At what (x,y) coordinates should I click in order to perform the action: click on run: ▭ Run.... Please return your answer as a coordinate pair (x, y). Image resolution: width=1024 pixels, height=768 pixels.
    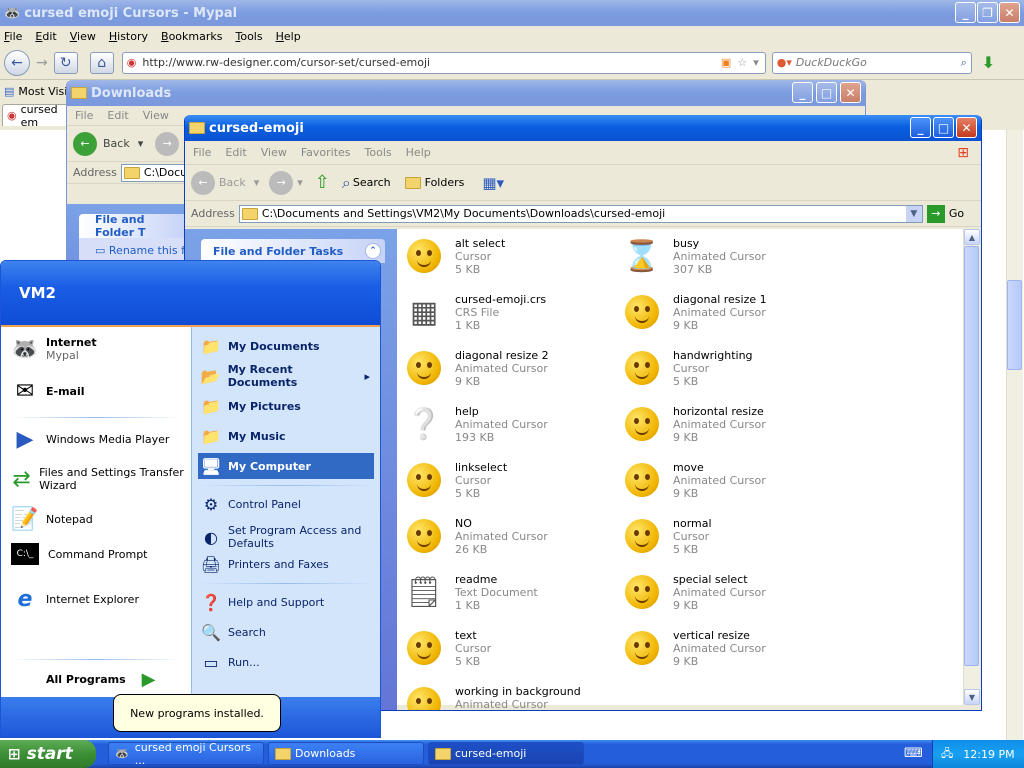
    Looking at the image, I should click on (286, 662).